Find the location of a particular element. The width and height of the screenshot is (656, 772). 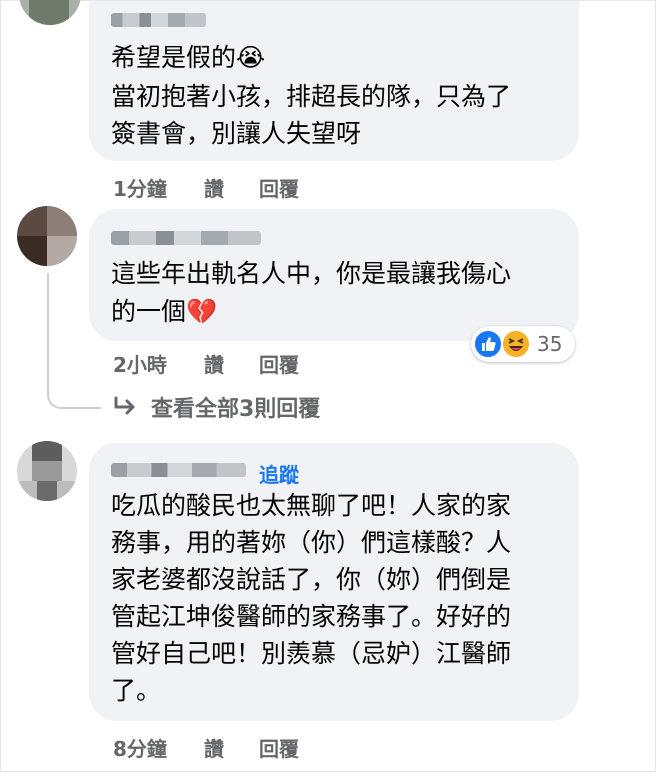

reaction-count: 35 is located at coordinates (550, 344).